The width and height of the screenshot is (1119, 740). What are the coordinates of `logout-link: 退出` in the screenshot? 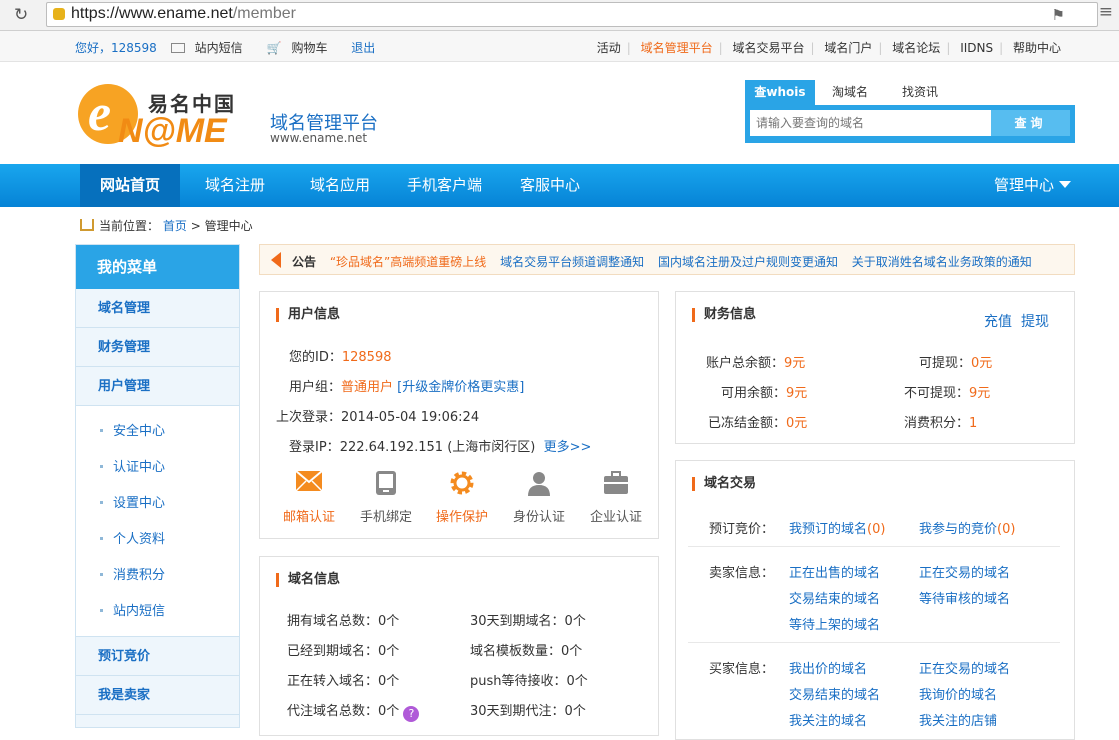 It's located at (363, 48).